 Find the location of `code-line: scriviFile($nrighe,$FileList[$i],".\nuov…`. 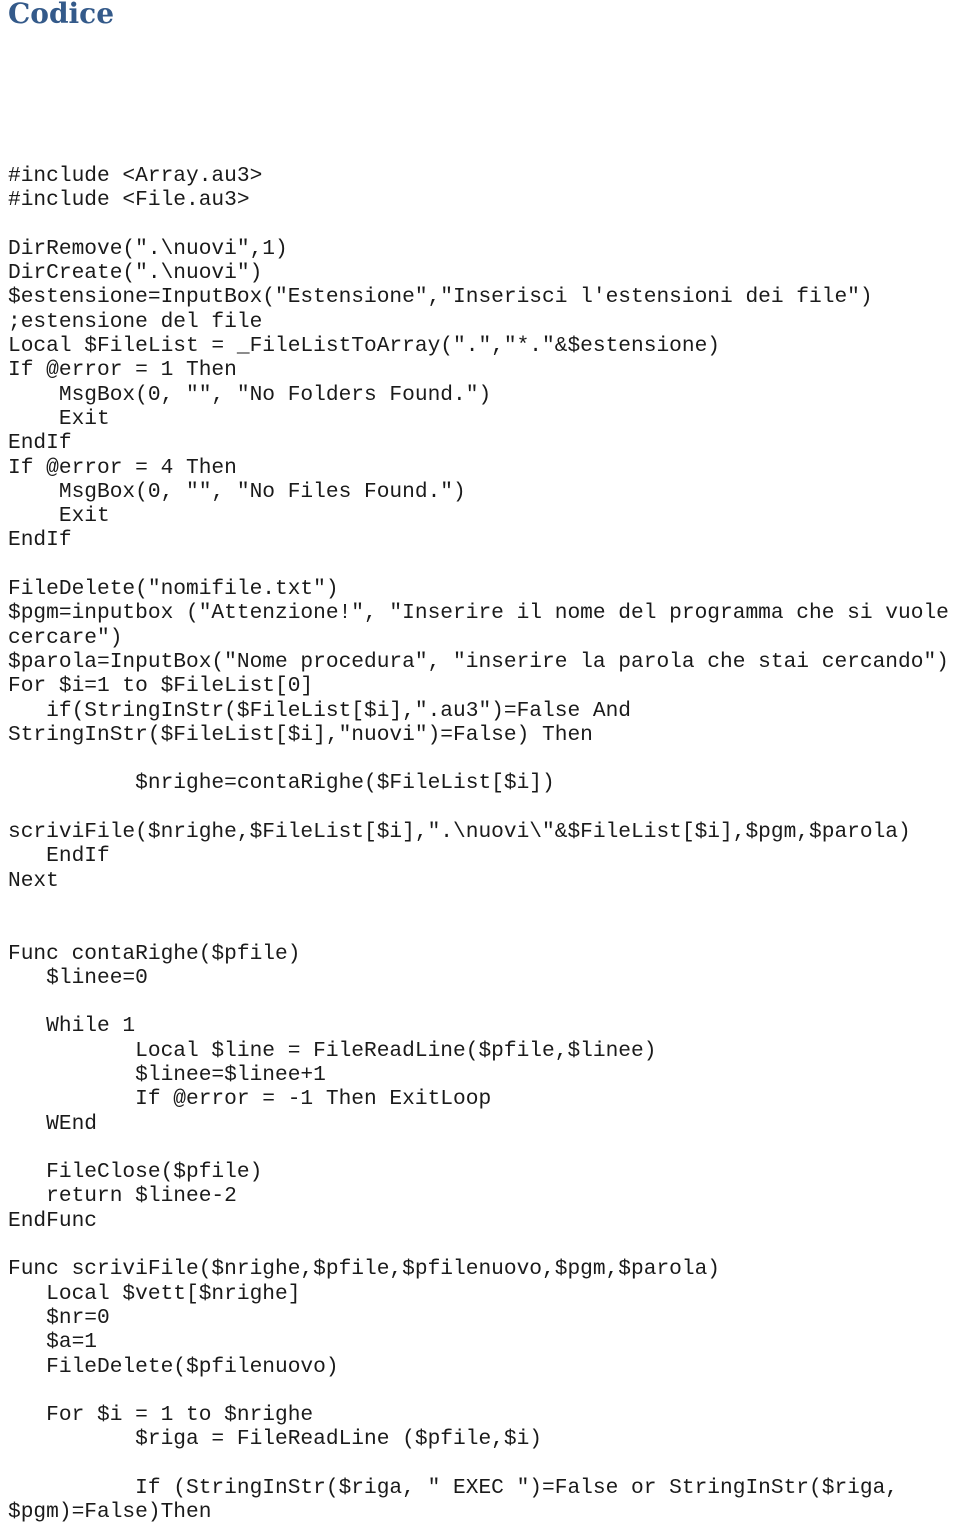

code-line: scriviFile($nrighe,$FileList[$i],".\nuov… is located at coordinates (459, 832).